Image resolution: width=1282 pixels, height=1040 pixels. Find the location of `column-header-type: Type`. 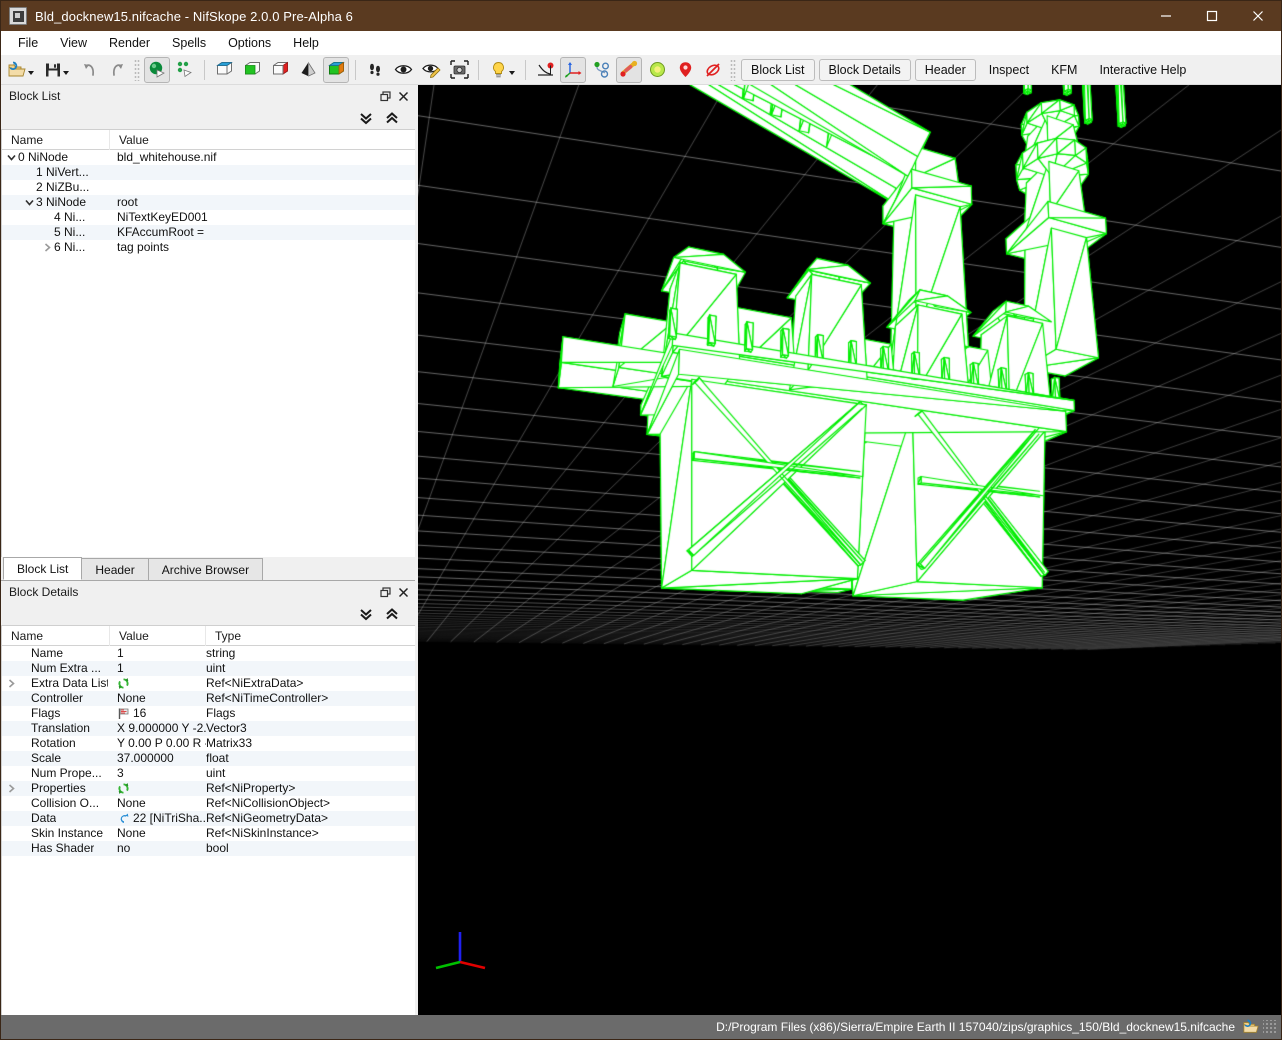

column-header-type: Type is located at coordinates (310, 636).